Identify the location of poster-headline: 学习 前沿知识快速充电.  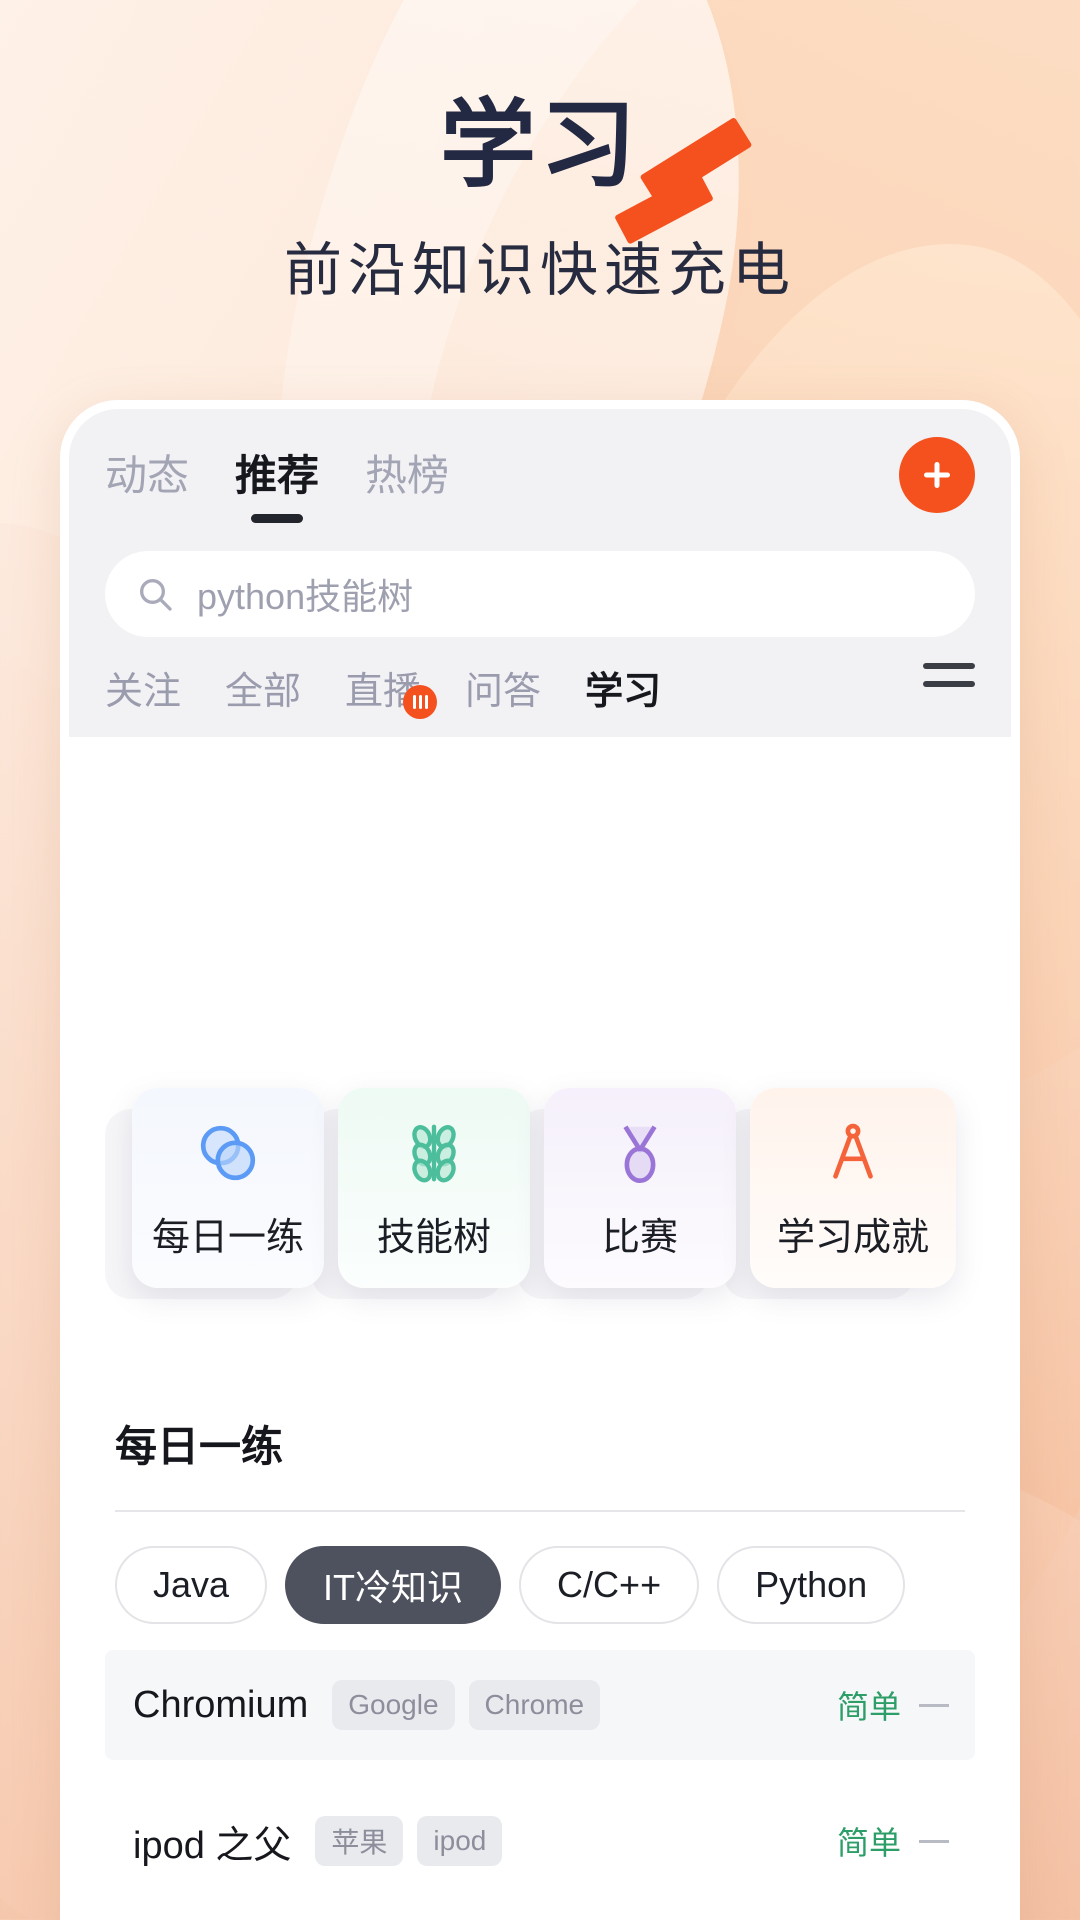
(540, 201).